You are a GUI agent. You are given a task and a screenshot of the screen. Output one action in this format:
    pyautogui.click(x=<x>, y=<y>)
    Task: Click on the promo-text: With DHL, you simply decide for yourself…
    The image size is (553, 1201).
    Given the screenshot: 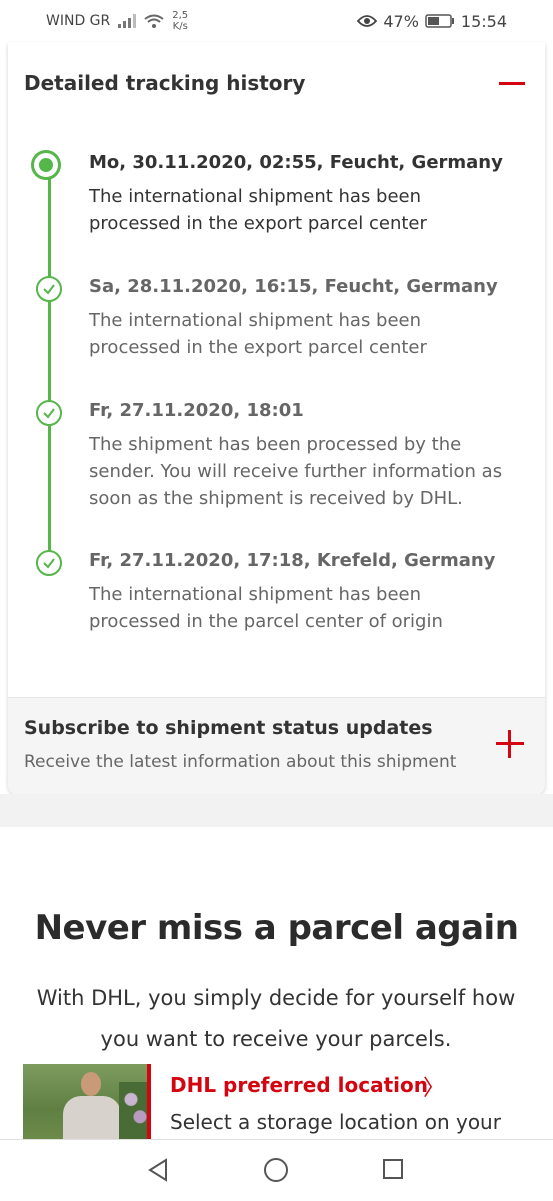 What is the action you would take?
    pyautogui.click(x=276, y=1019)
    